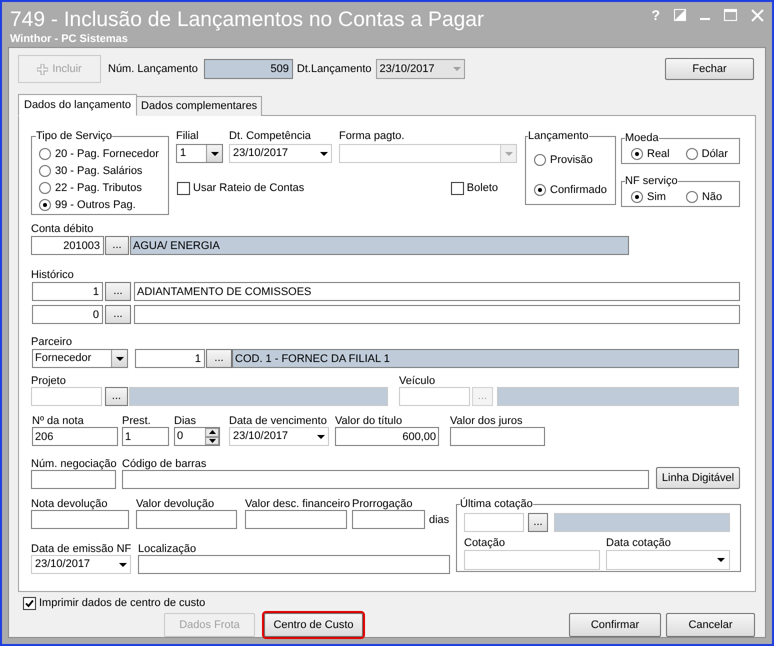  What do you see at coordinates (757, 15) in the screenshot?
I see `close-icon` at bounding box center [757, 15].